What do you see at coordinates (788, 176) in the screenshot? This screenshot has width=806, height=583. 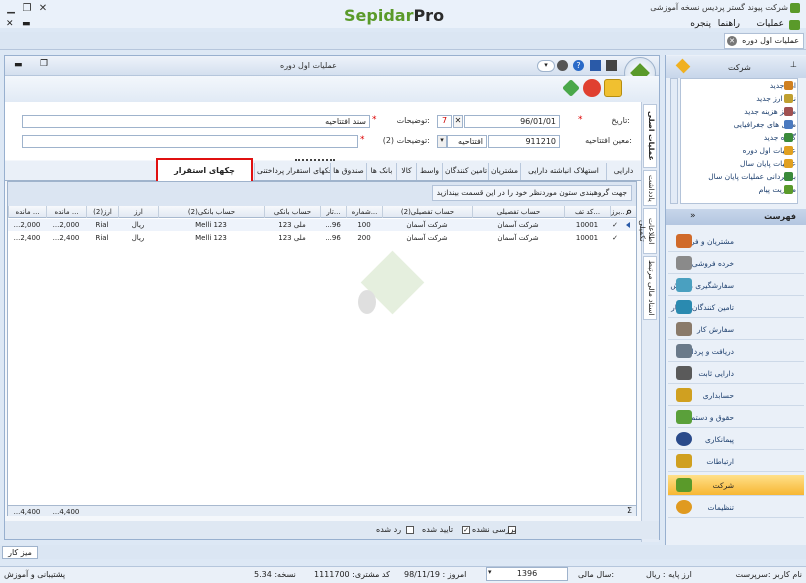 I see `revert-icon` at bounding box center [788, 176].